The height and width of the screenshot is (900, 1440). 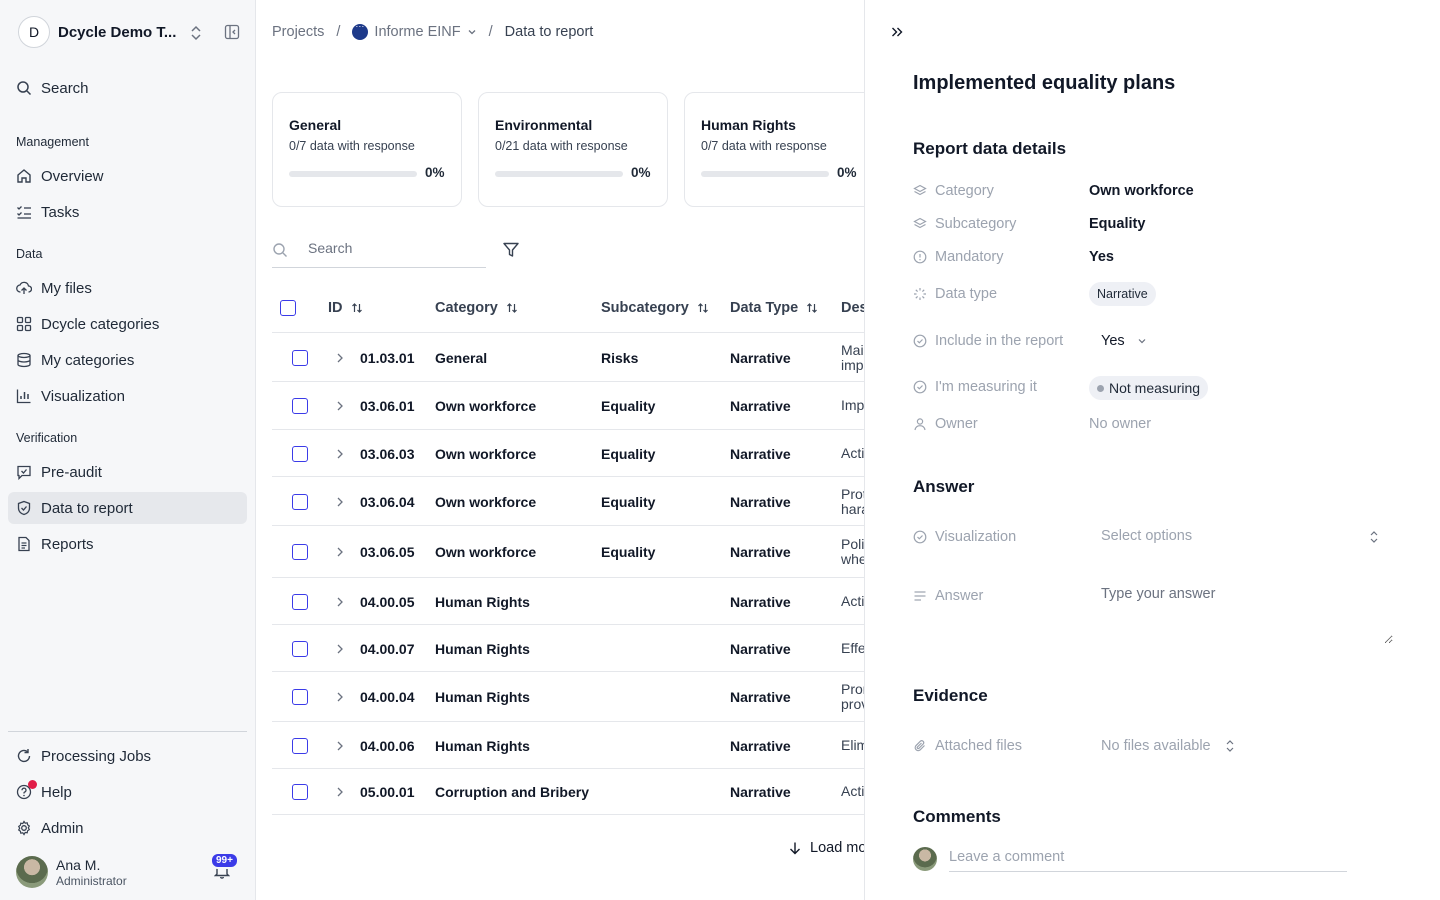 I want to click on breadcrumb: Projects / Informe EINF / Data to report, so click(x=432, y=30).